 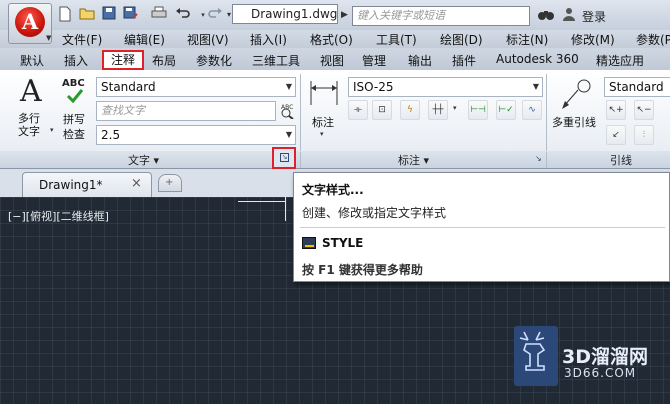 I want to click on find-text-input: 查找文字, so click(x=186, y=111).